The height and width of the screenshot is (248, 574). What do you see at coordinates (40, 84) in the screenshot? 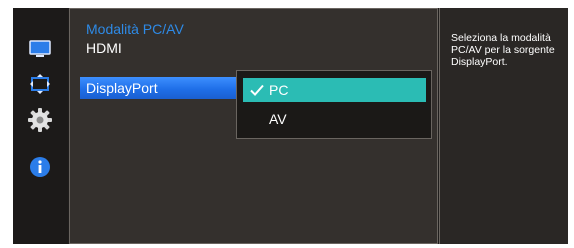
I see `picture-size-icon` at bounding box center [40, 84].